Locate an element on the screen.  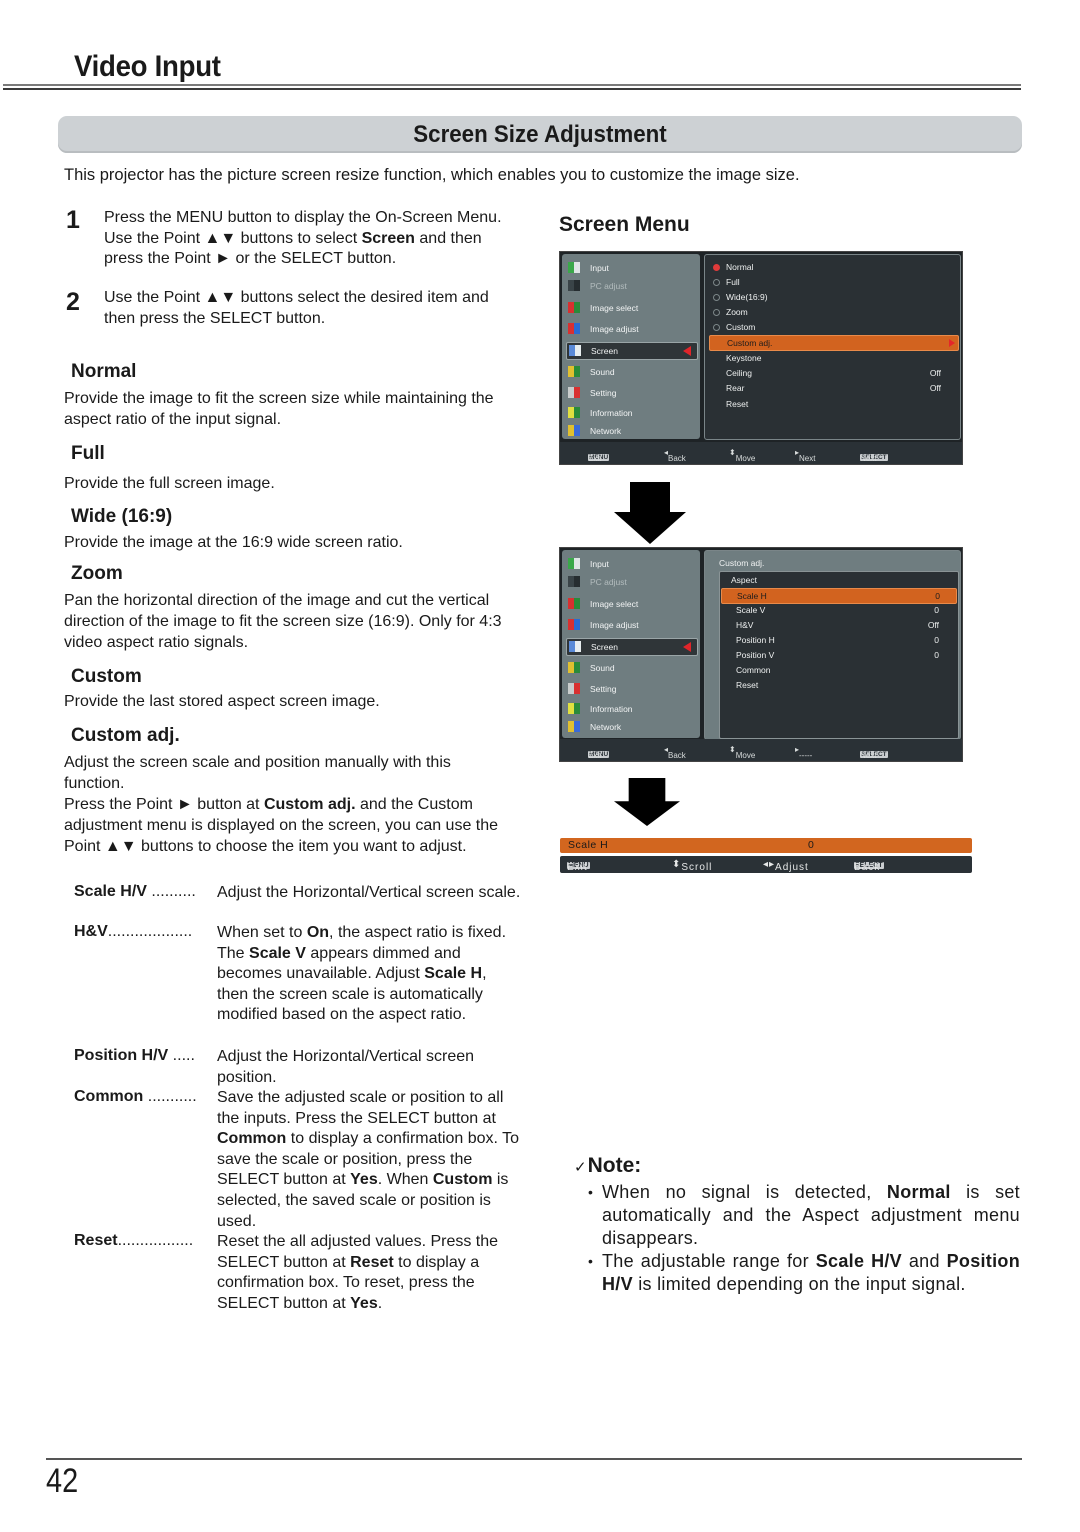
menu-item-label: PC adjust is located at coordinates (608, 582).